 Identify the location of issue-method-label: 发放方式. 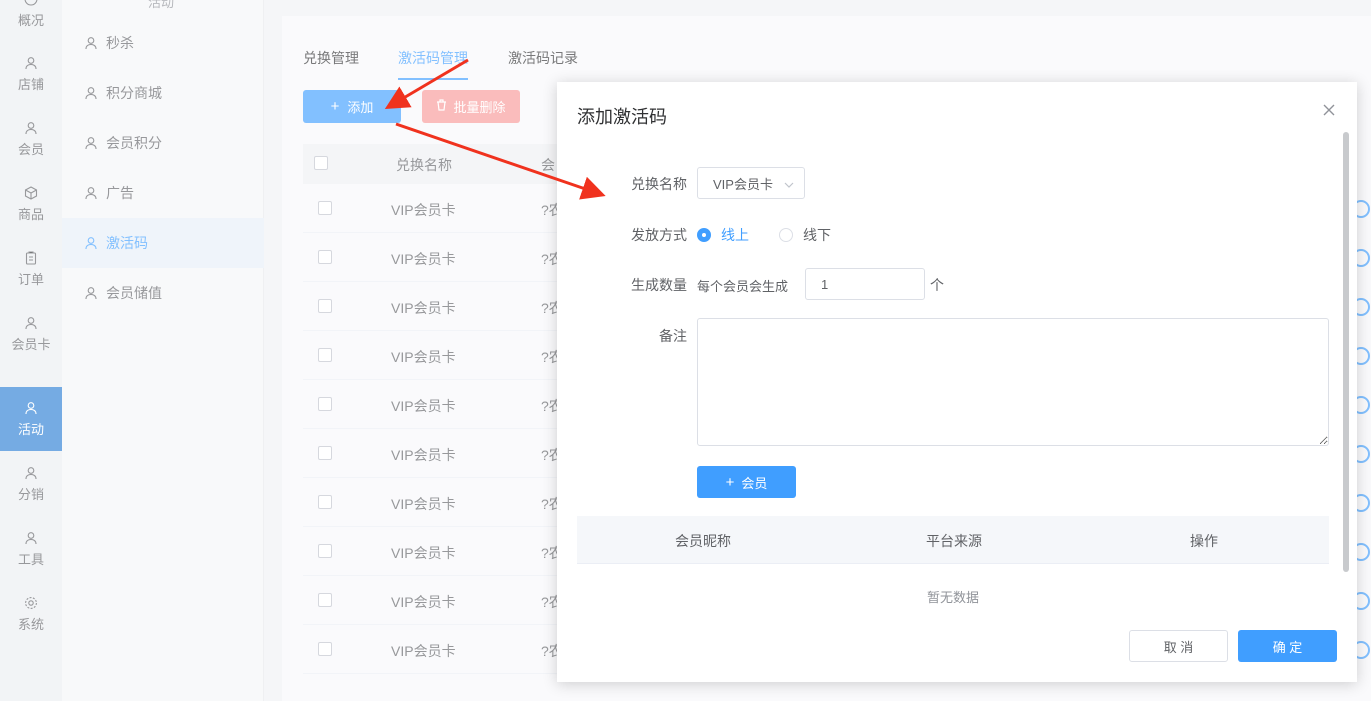
(659, 235).